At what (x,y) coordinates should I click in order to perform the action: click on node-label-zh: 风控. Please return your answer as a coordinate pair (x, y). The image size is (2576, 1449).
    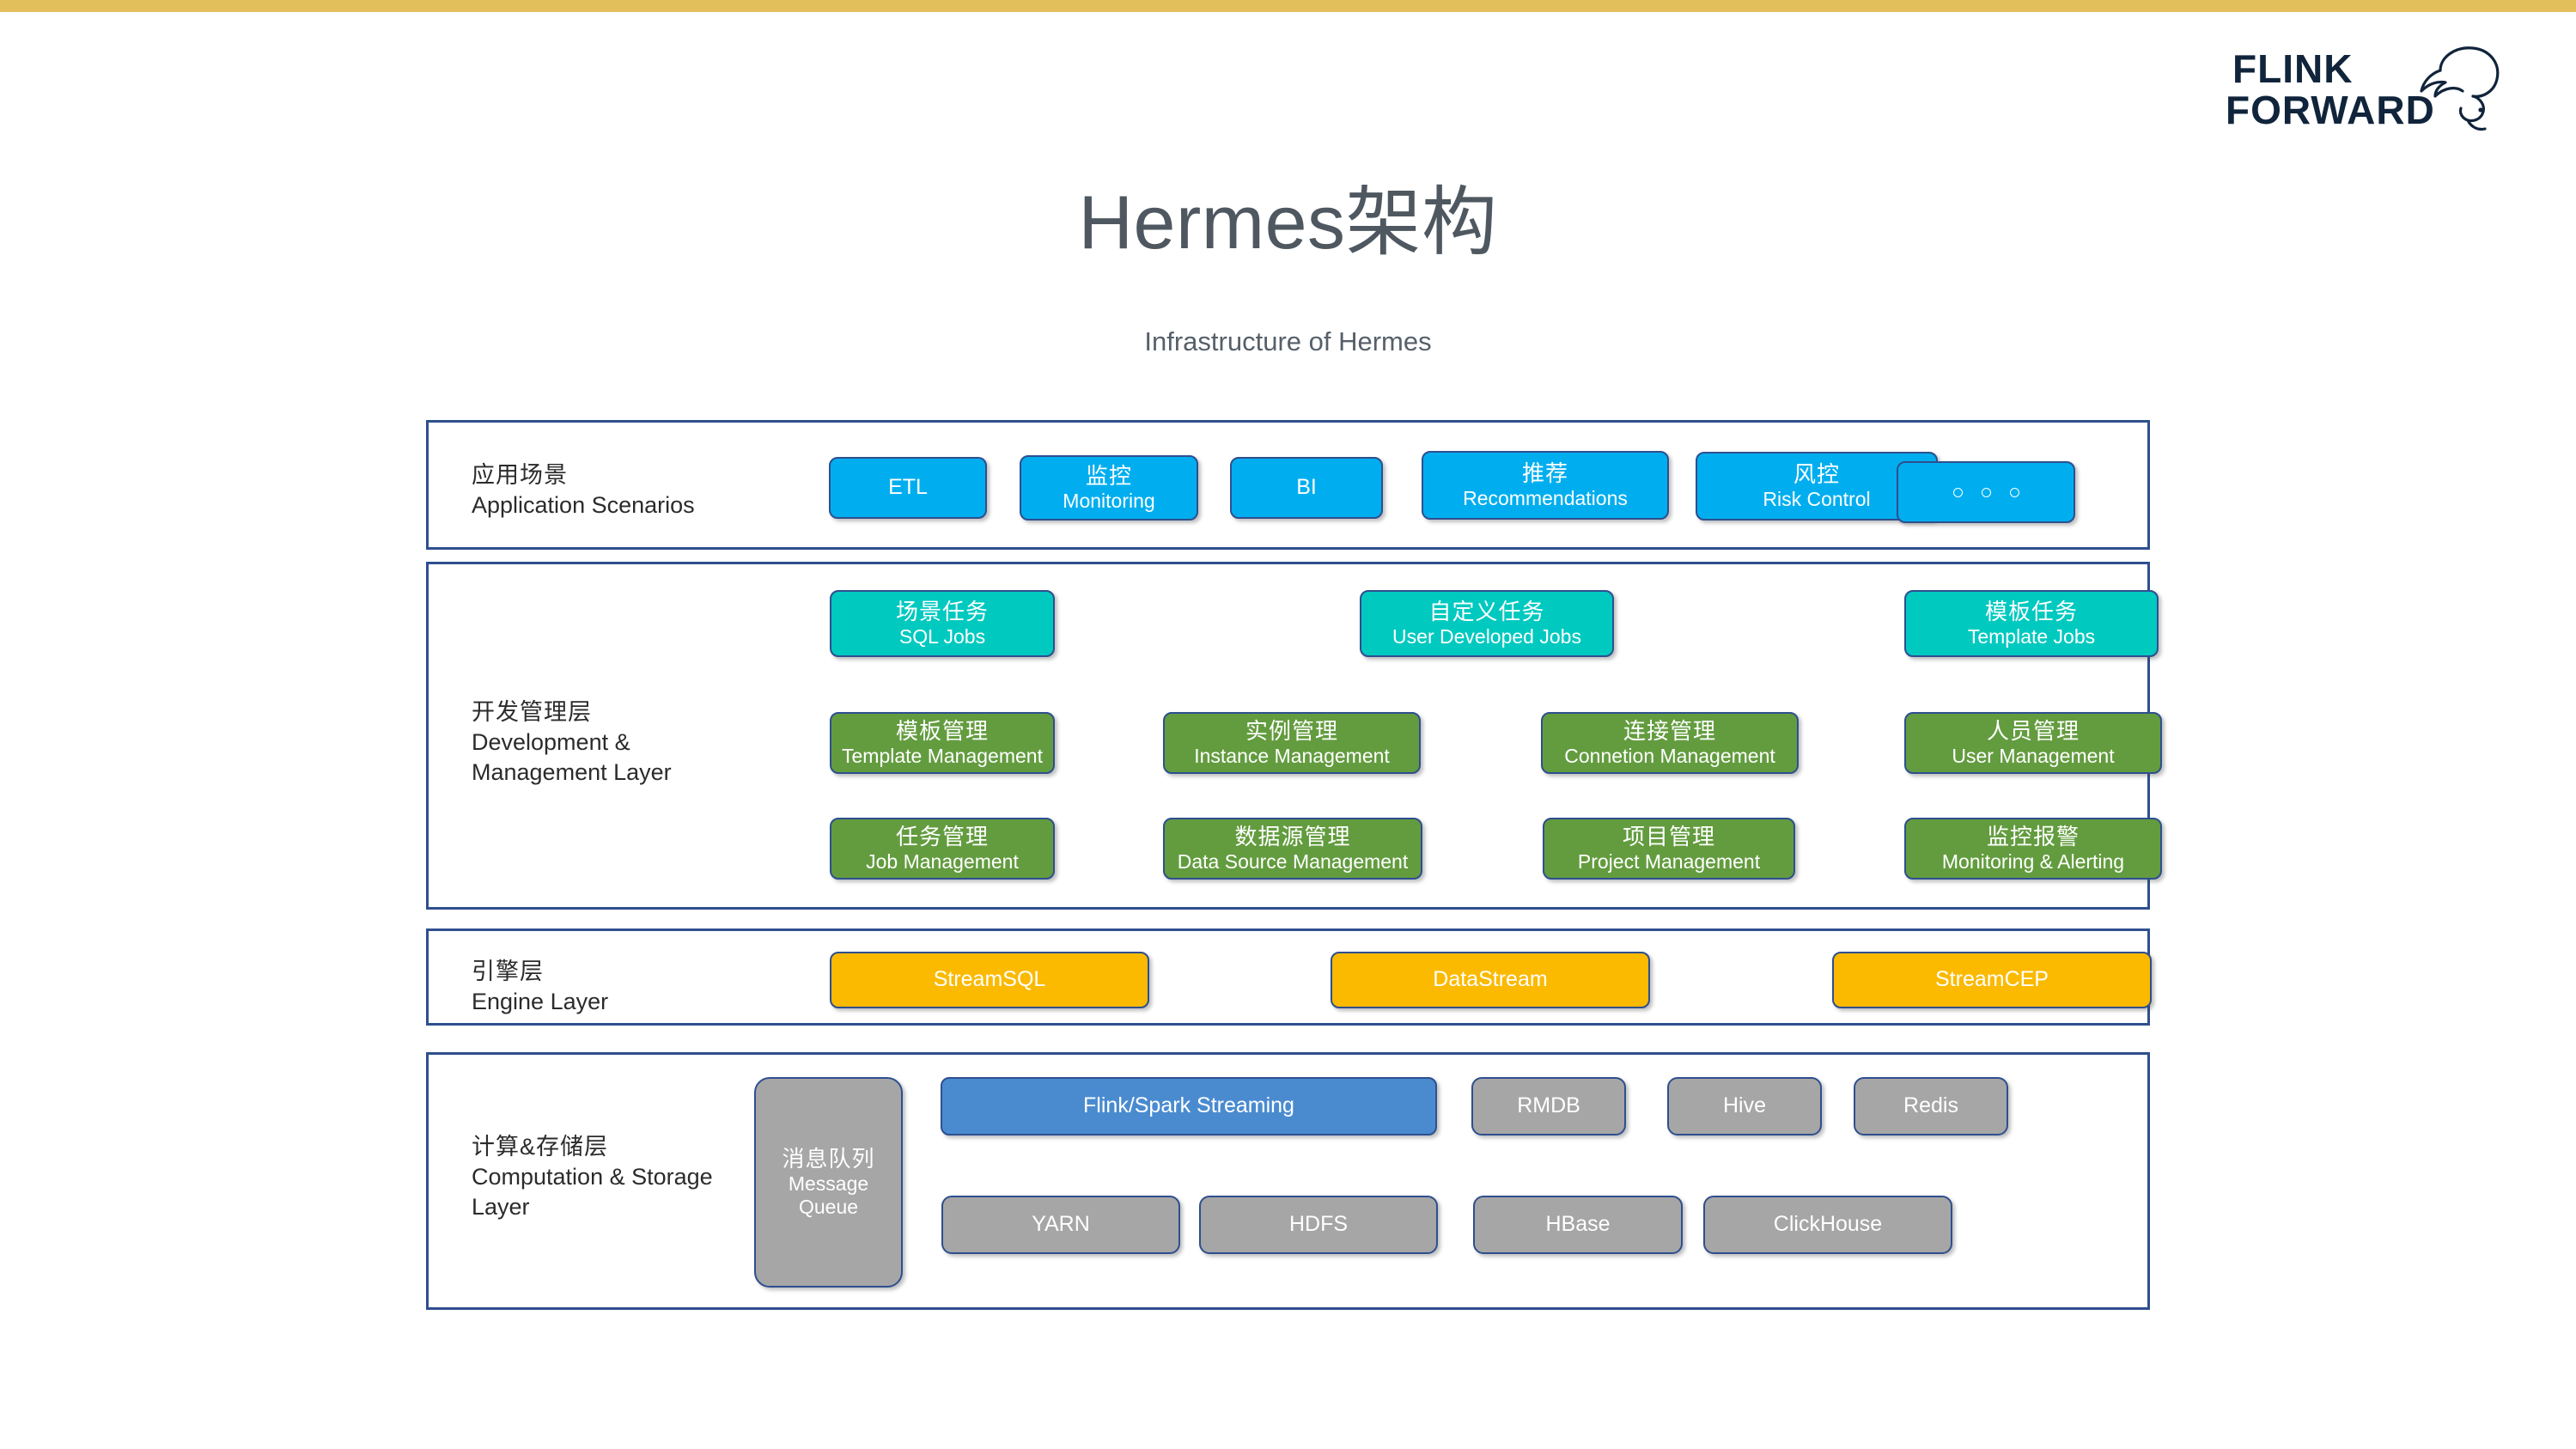
    Looking at the image, I should click on (1816, 474).